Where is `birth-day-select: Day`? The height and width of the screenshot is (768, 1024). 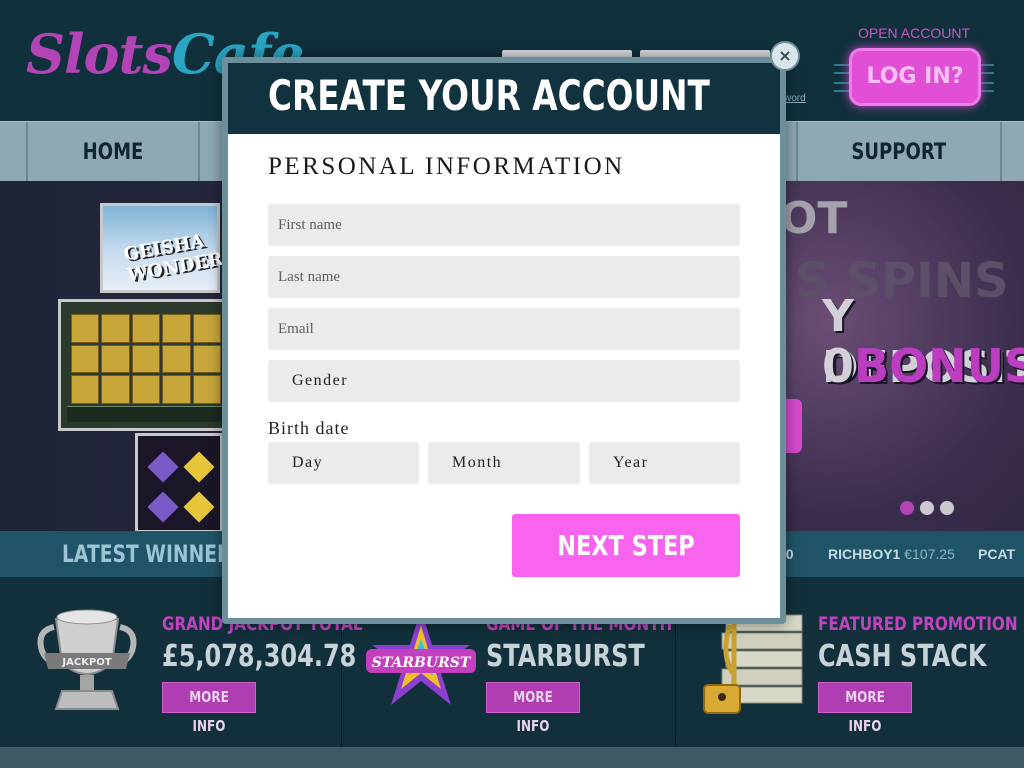 birth-day-select: Day is located at coordinates (343, 463).